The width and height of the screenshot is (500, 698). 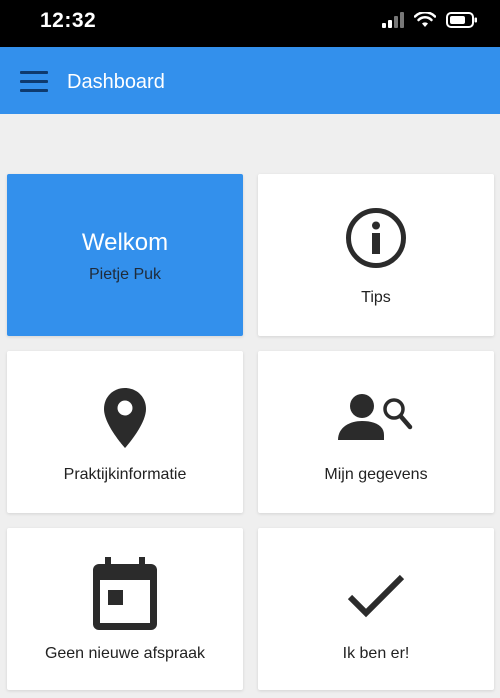 What do you see at coordinates (250, 80) in the screenshot?
I see `app-bar: Dashboard` at bounding box center [250, 80].